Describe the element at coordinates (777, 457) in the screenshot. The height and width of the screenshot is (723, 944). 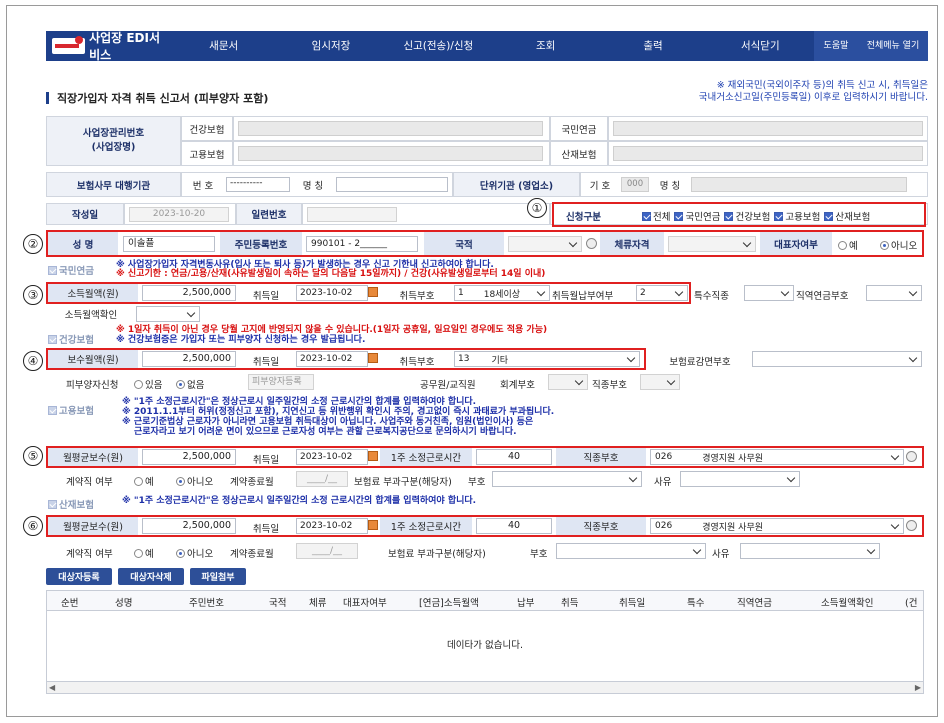
I see `employ-job-select: 026 경영지원 사무원` at that location.